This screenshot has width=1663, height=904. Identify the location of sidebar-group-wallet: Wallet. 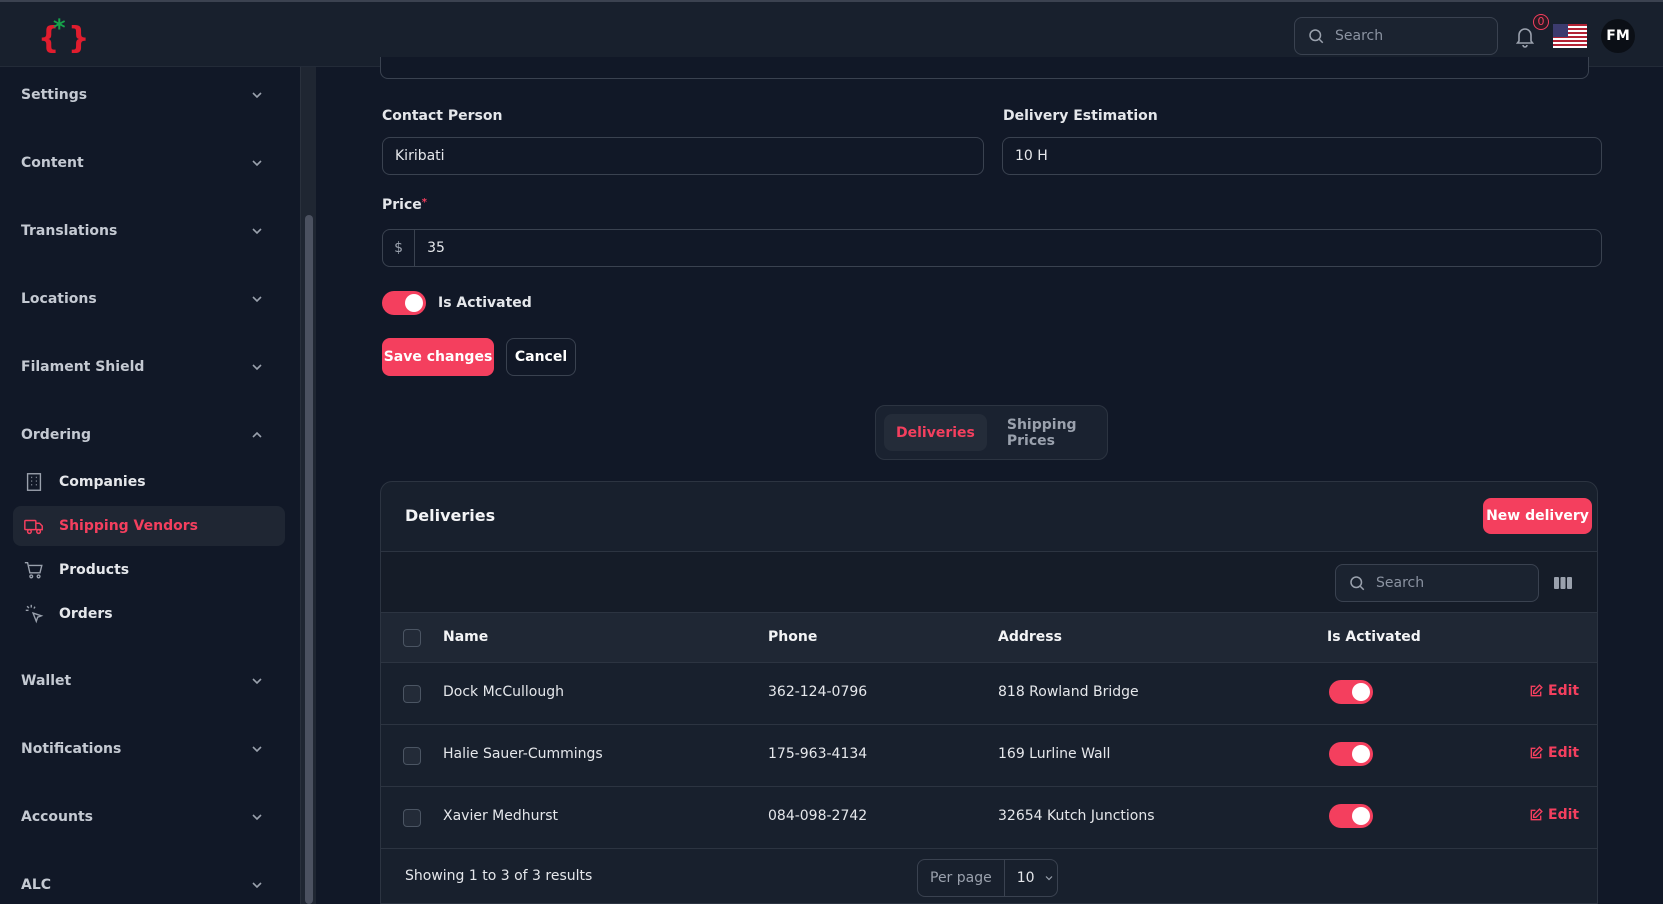
(150, 681).